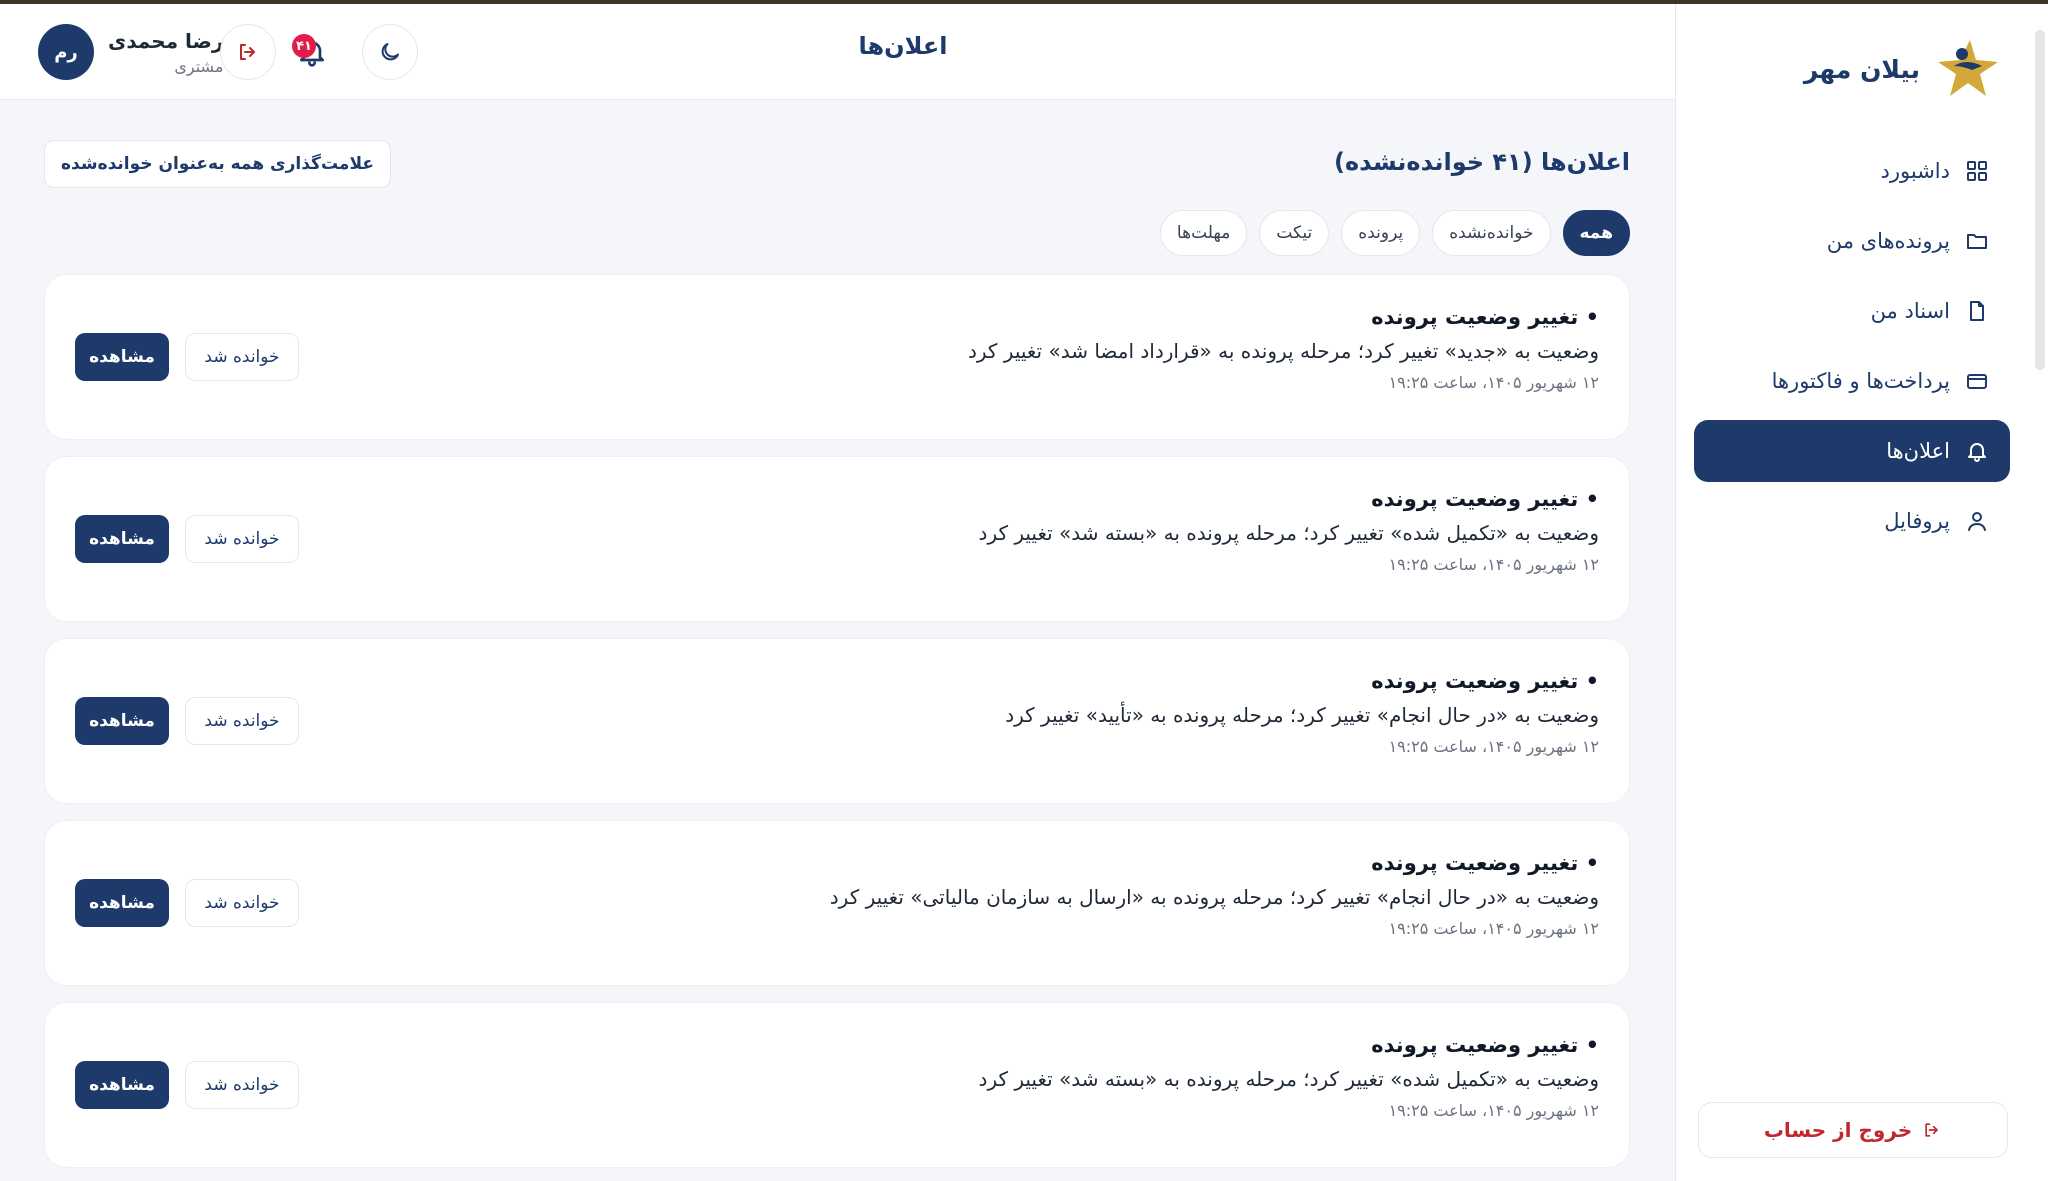 The image size is (2048, 1181). Describe the element at coordinates (1861, 69) in the screenshot. I see `brand-name: بیلان مهر` at that location.